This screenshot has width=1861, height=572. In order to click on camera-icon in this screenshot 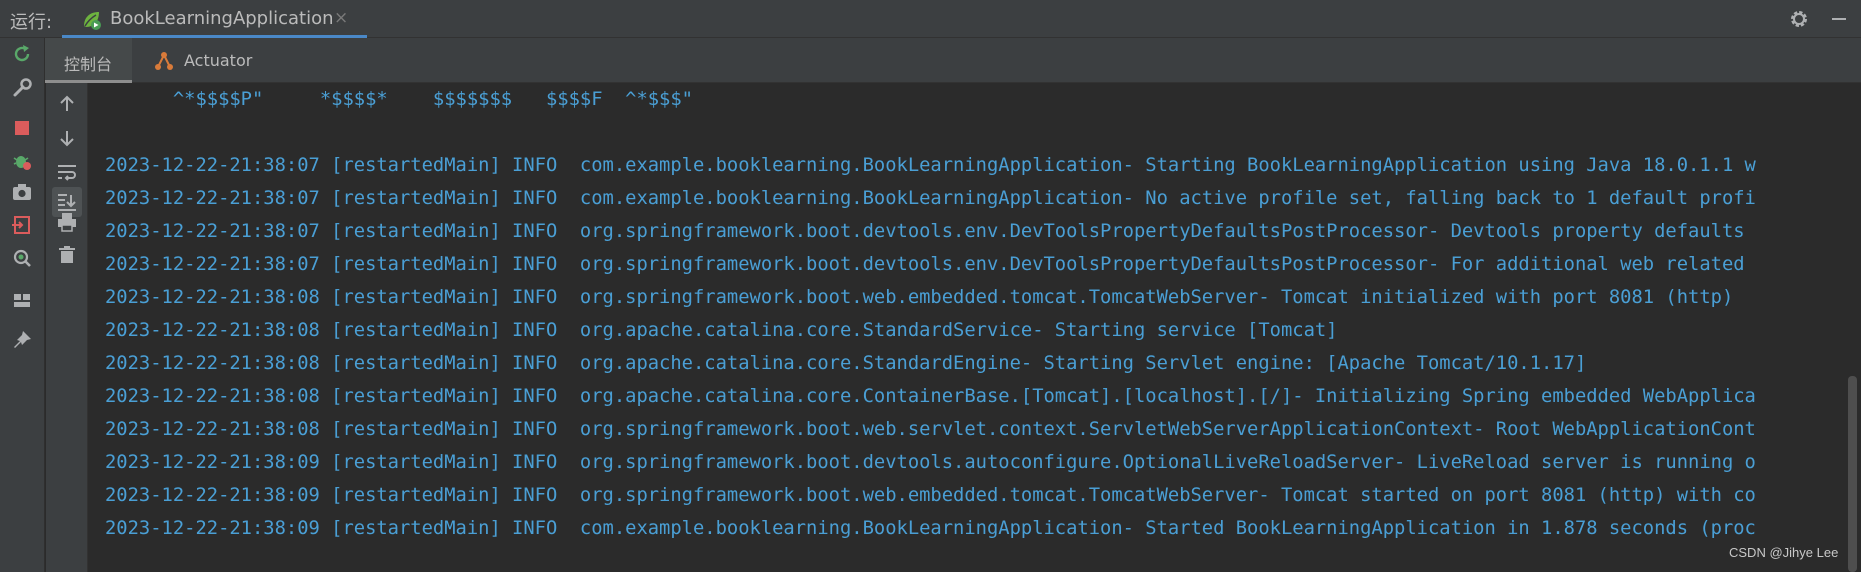, I will do `click(22, 192)`.